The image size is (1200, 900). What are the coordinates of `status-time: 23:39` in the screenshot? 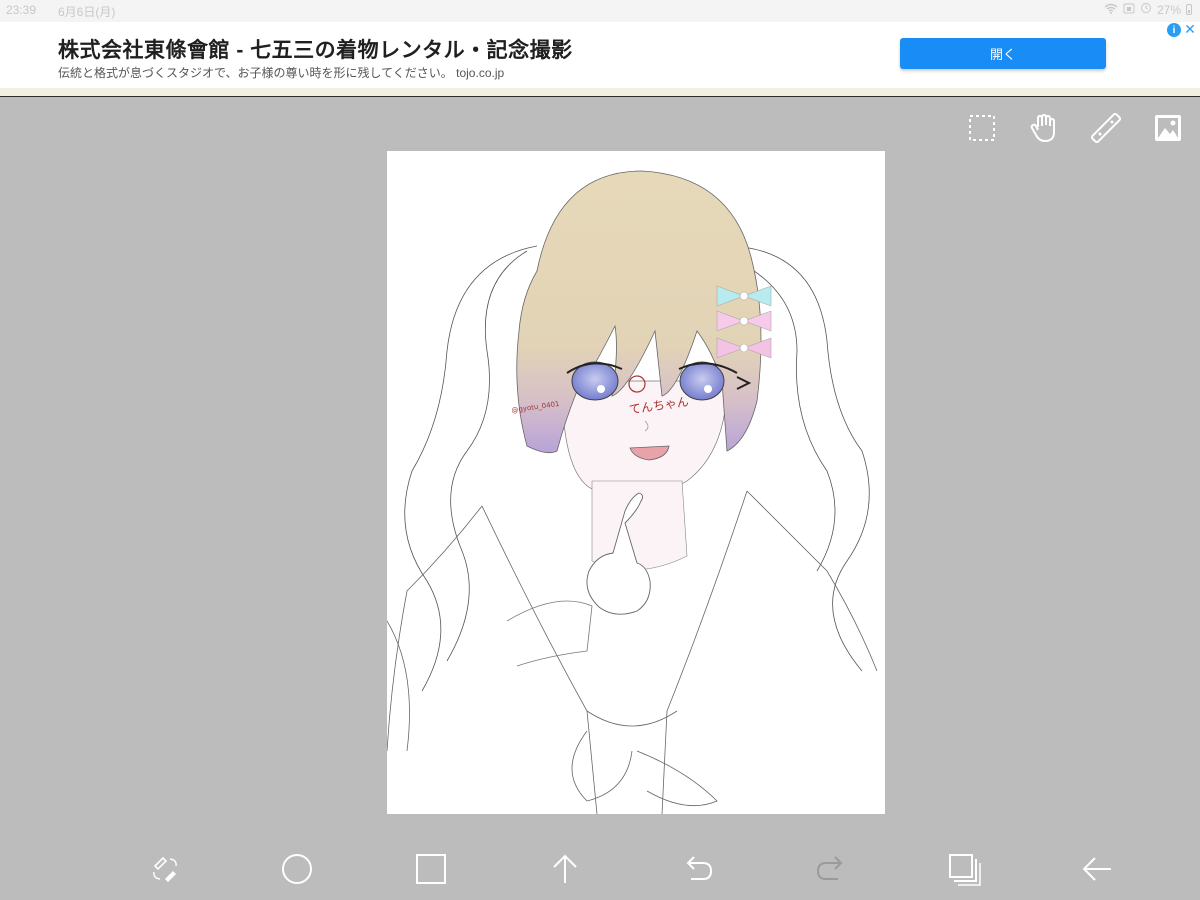 It's located at (21, 10).